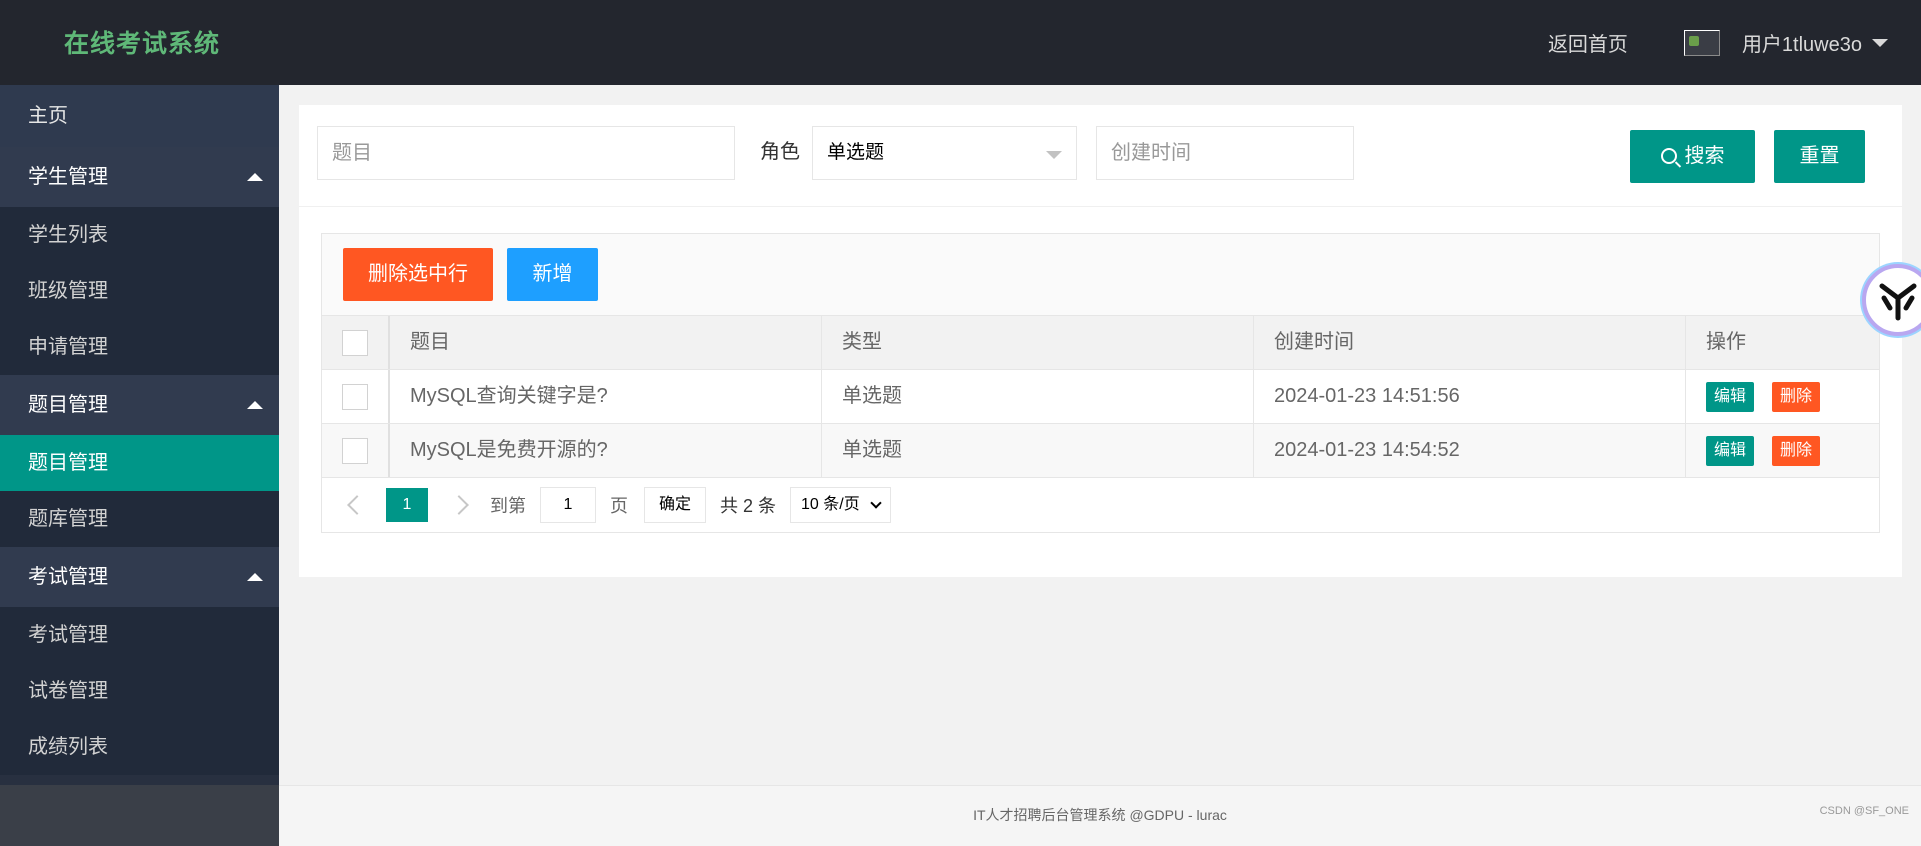 Image resolution: width=1921 pixels, height=846 pixels. What do you see at coordinates (459, 505) in the screenshot?
I see `next-page-icon` at bounding box center [459, 505].